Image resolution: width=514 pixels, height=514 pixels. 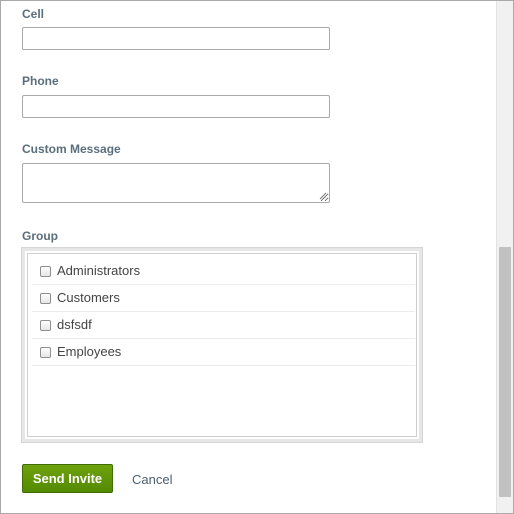 I want to click on cell-input, so click(x=176, y=38).